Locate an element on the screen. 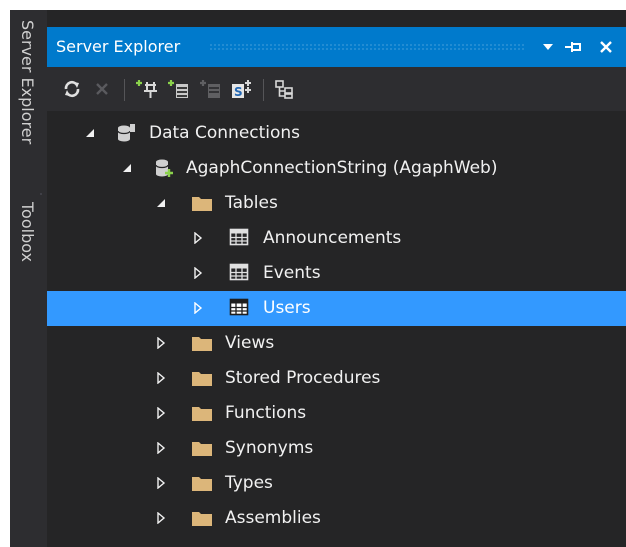 The height and width of the screenshot is (547, 626). data-connections-icon is located at coordinates (126, 133).